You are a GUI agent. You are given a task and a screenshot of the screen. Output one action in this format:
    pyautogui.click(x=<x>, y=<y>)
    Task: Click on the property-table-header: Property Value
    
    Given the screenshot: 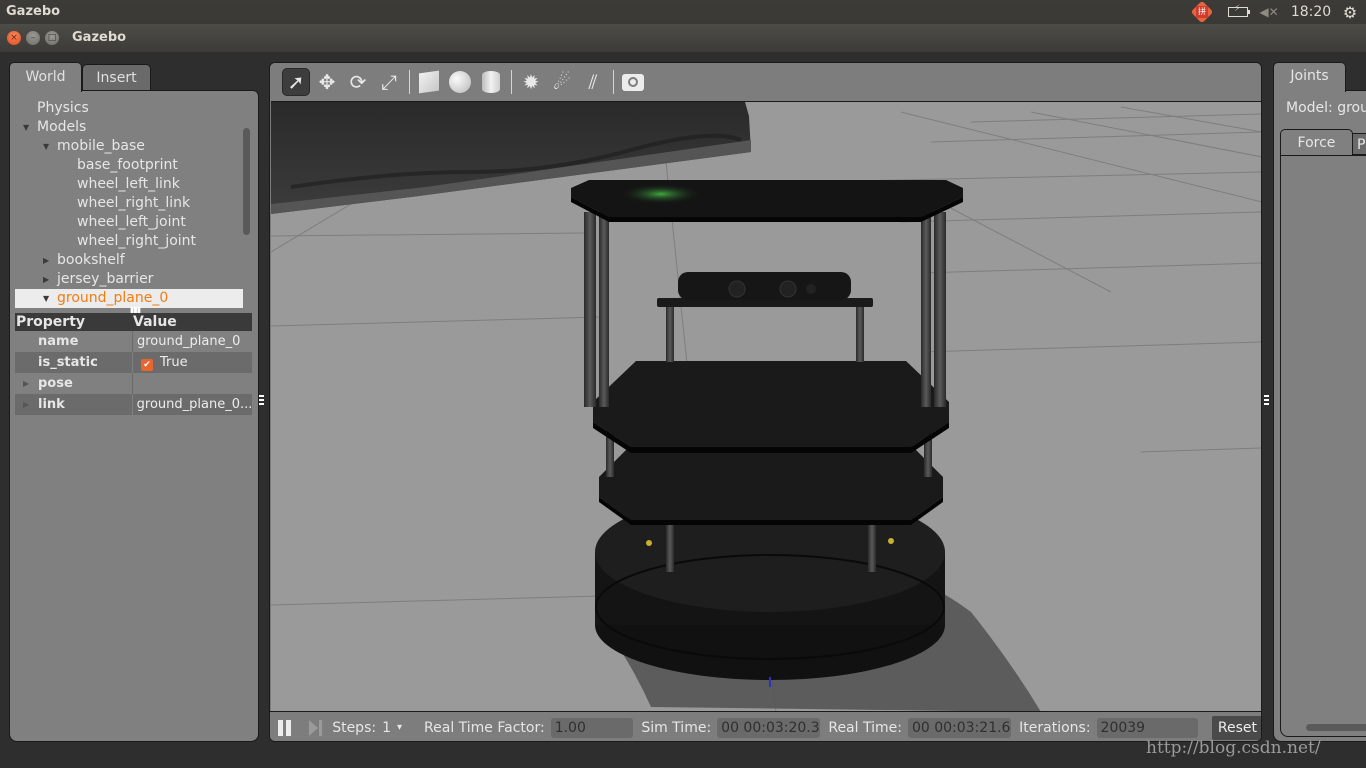 What is the action you would take?
    pyautogui.click(x=133, y=322)
    